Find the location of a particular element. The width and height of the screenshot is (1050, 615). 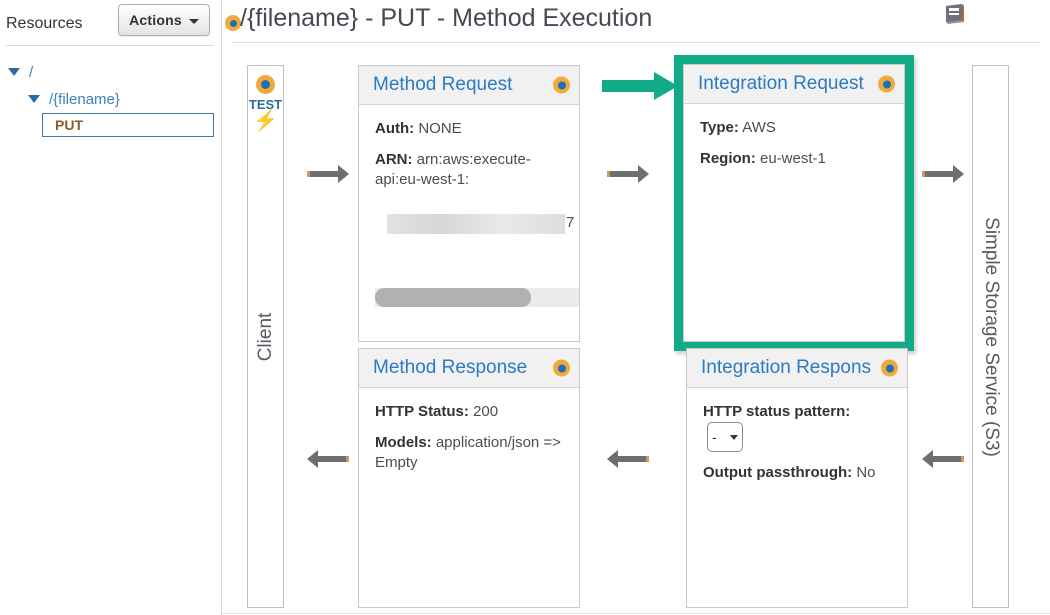

field-region-key: Region: is located at coordinates (728, 158).